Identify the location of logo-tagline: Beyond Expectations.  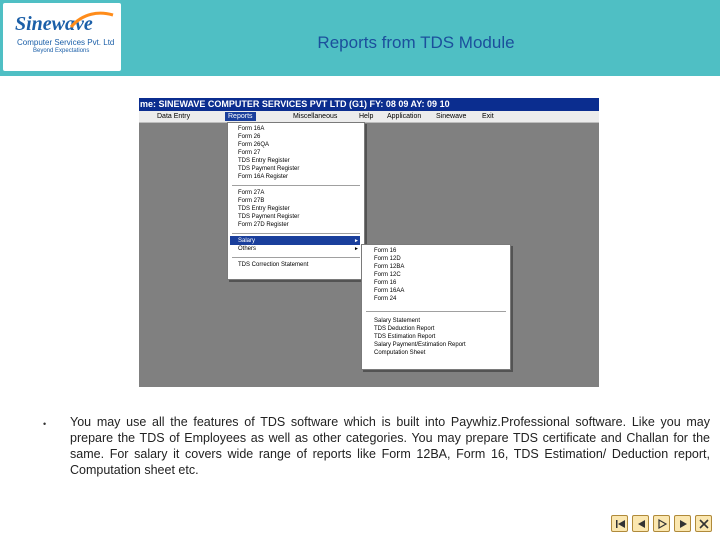
(61, 51).